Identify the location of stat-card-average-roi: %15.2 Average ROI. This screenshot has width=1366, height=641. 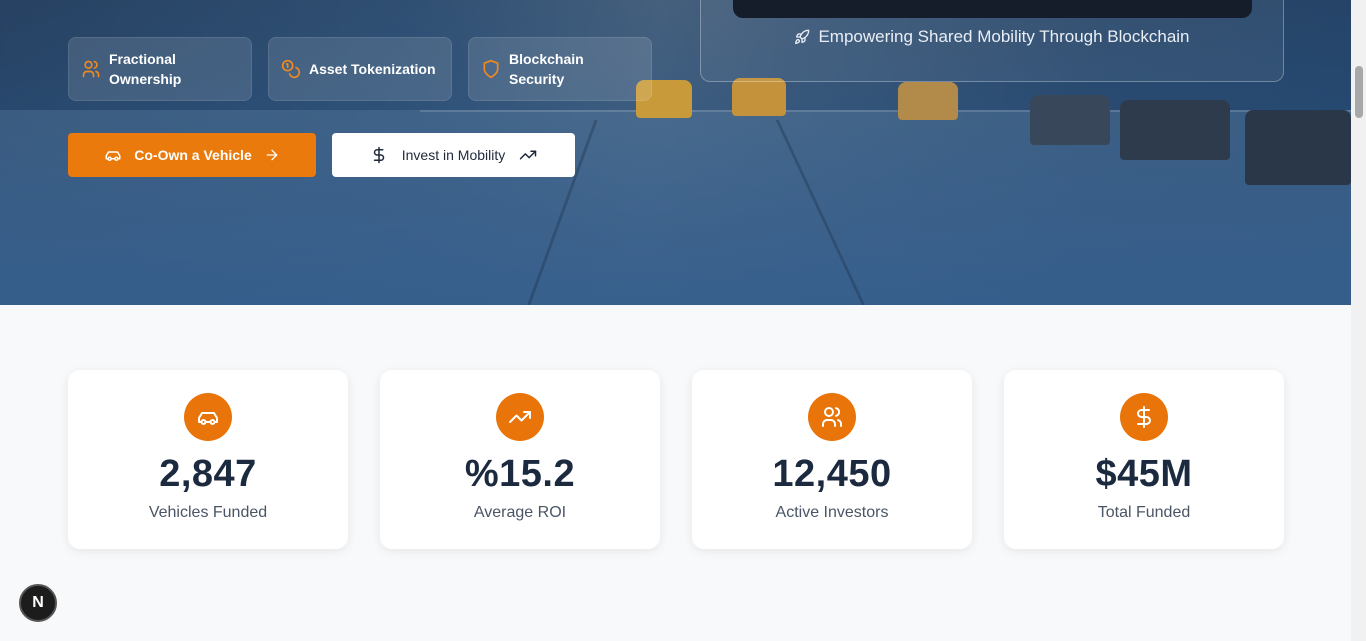
(520, 459).